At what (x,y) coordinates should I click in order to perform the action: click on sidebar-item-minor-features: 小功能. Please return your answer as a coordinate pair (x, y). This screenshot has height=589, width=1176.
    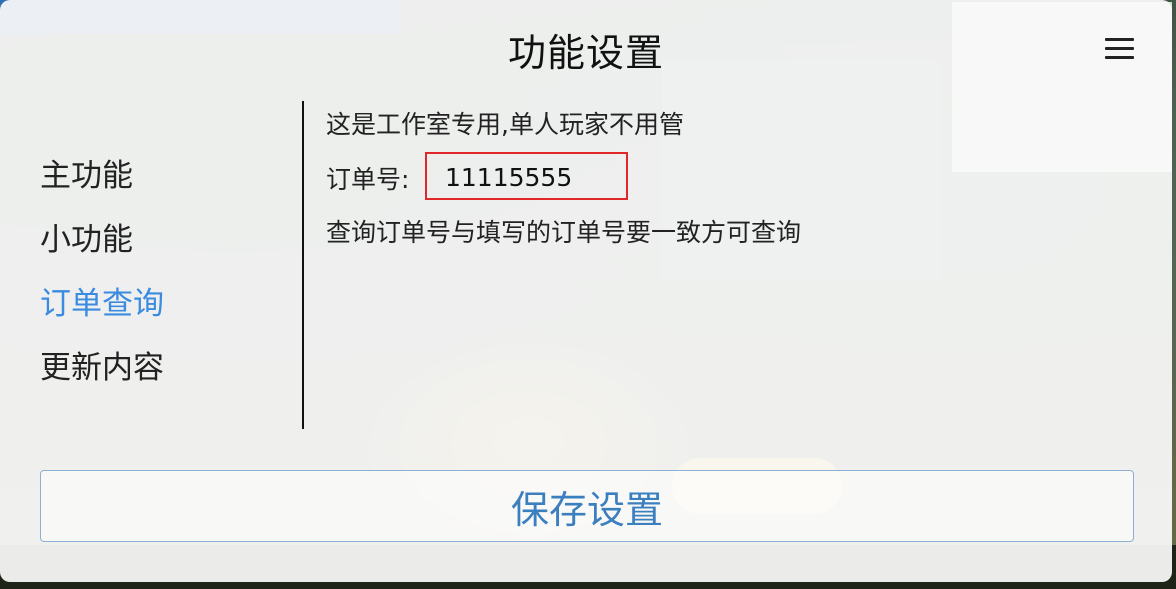
    Looking at the image, I should click on (86, 236).